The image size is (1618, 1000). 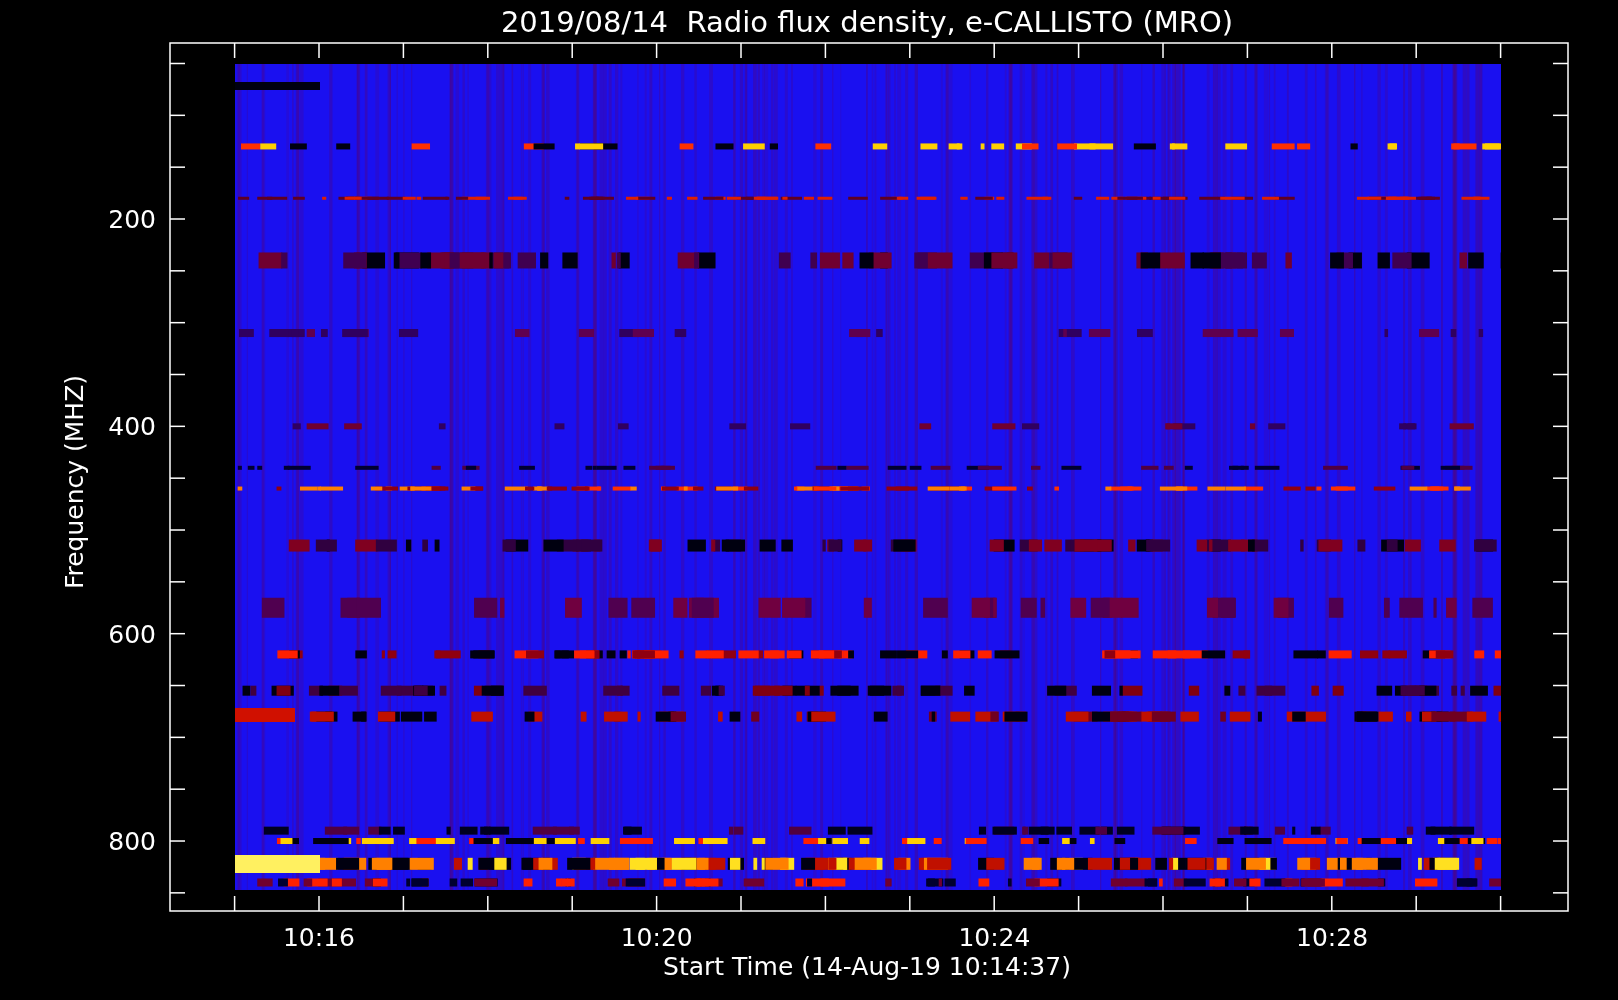 I want to click on x-tick-label: 10:28, so click(x=1332, y=937).